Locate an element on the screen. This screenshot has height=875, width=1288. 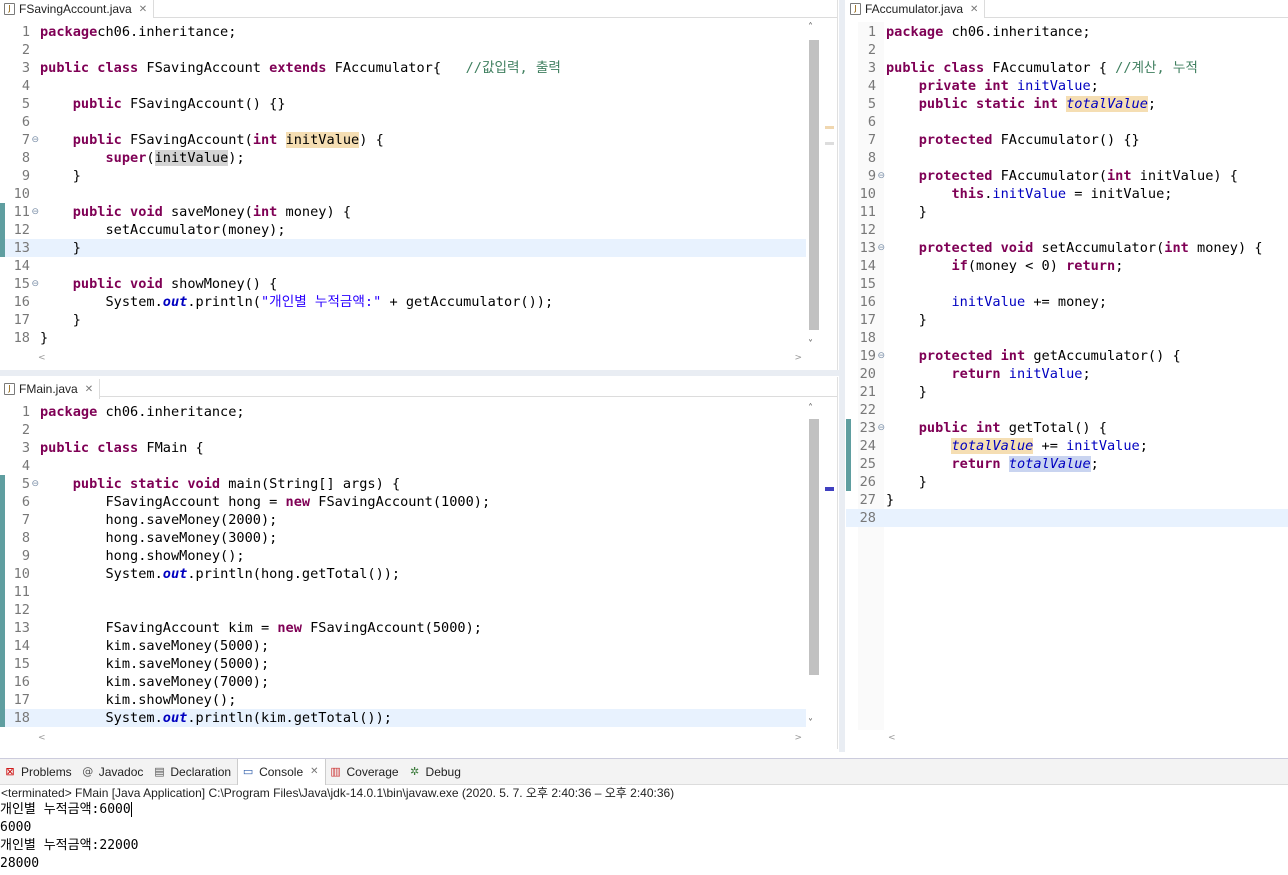
tab-fmain: J FMain.java ✕ is located at coordinates (50, 389).